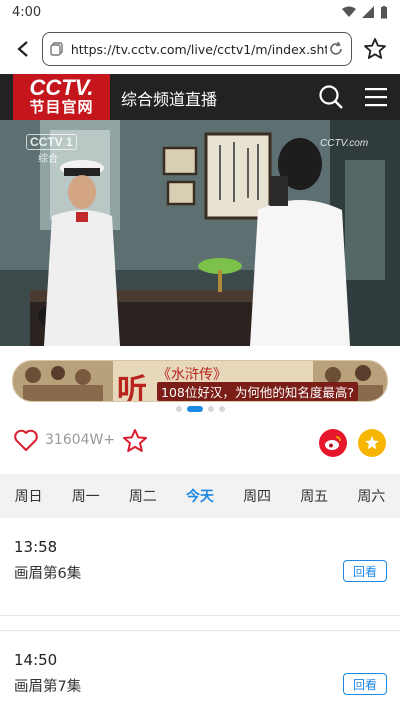  I want to click on action-bar: 31604W+, so click(200, 444).